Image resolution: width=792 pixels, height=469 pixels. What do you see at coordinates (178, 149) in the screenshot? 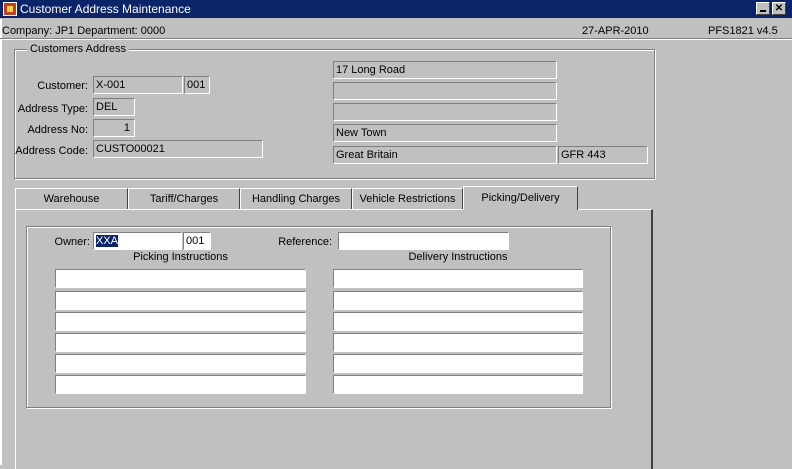
I see `address-code-field: CUSTO00021` at bounding box center [178, 149].